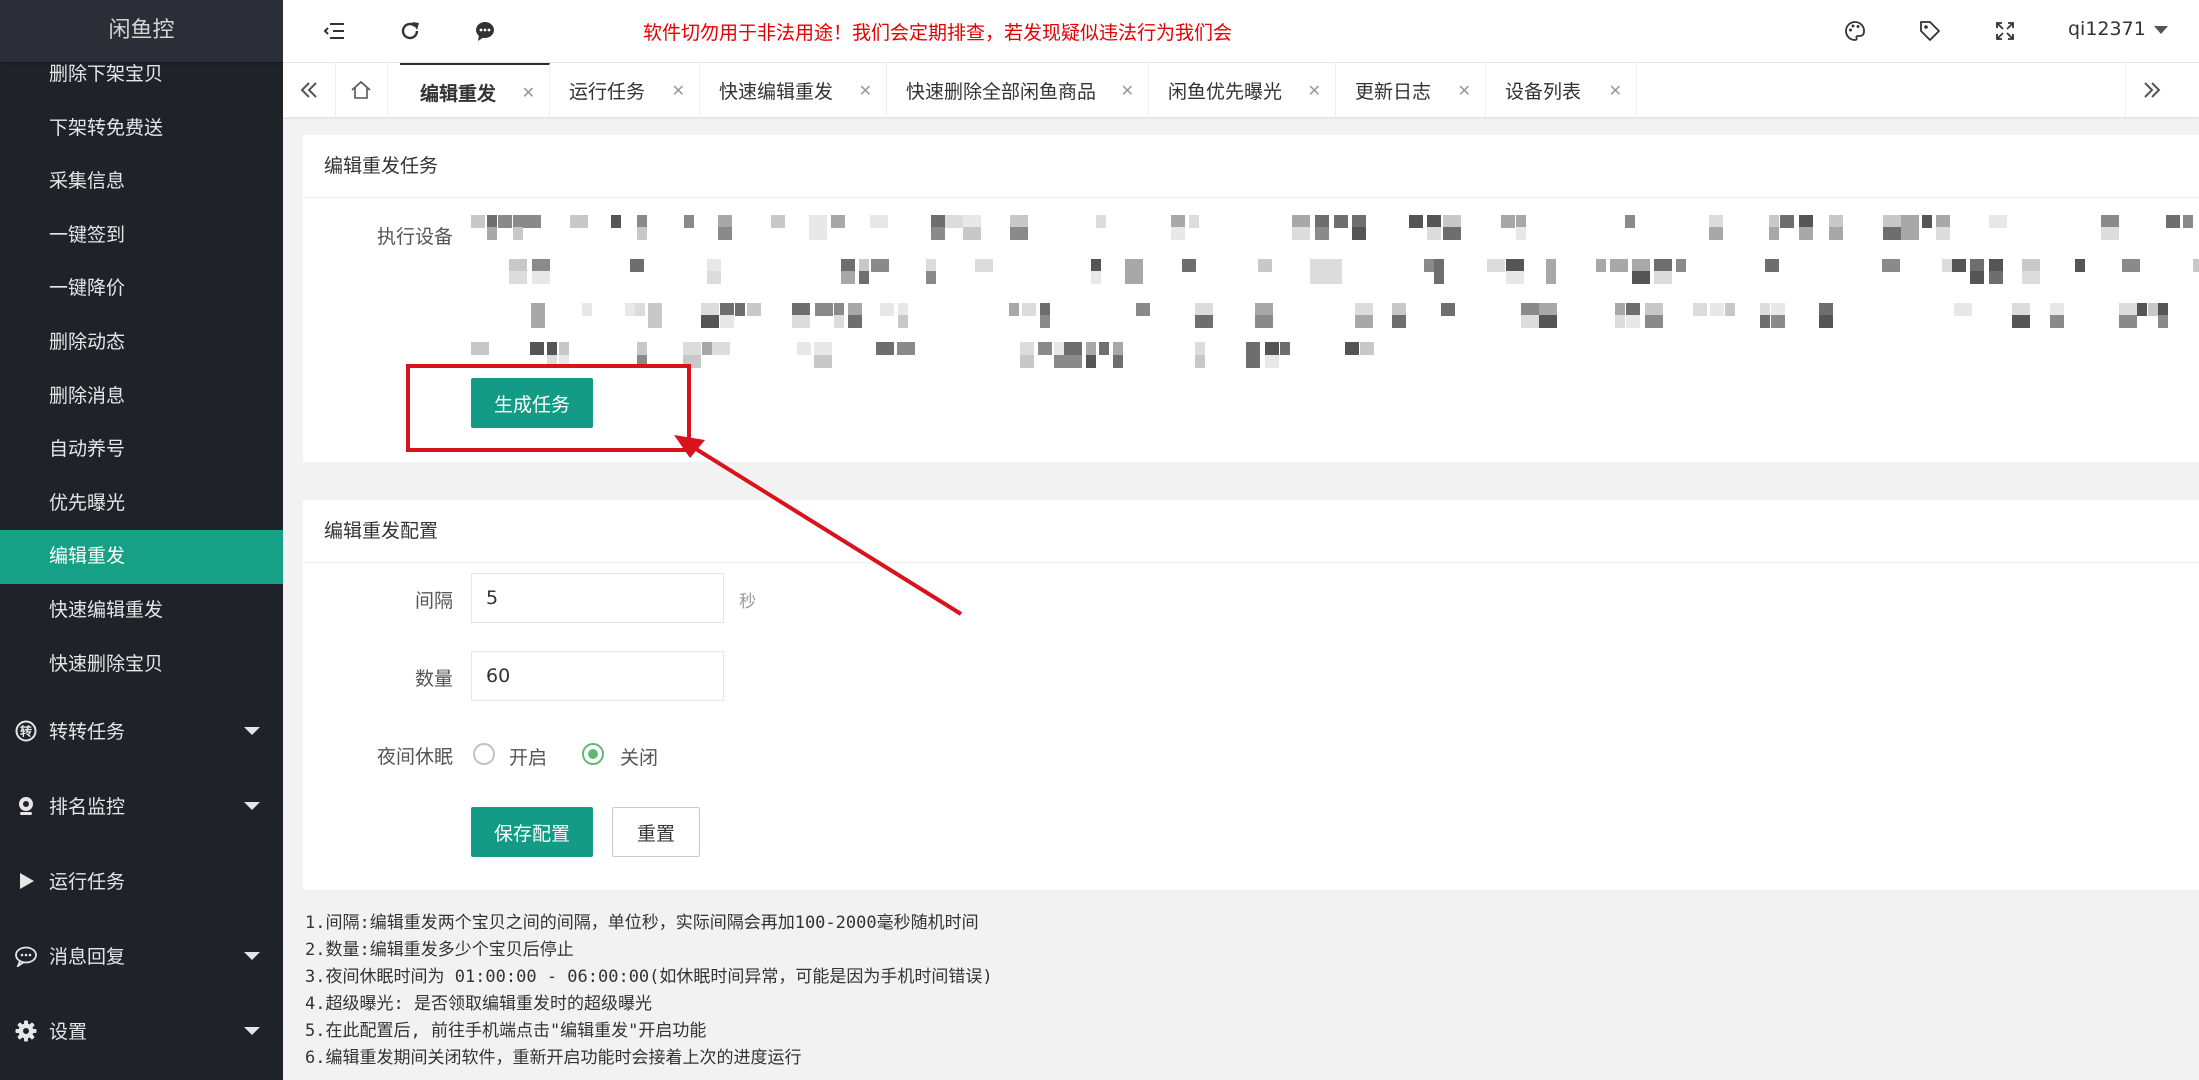 This screenshot has height=1080, width=2199. What do you see at coordinates (334, 31) in the screenshot?
I see `collapse-menu-icon` at bounding box center [334, 31].